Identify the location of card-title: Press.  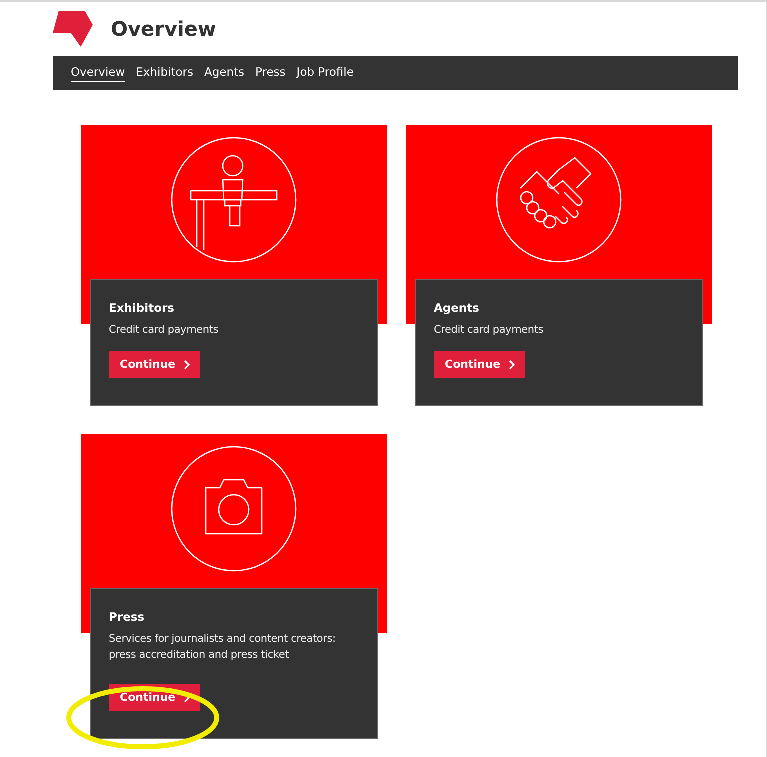
(127, 617).